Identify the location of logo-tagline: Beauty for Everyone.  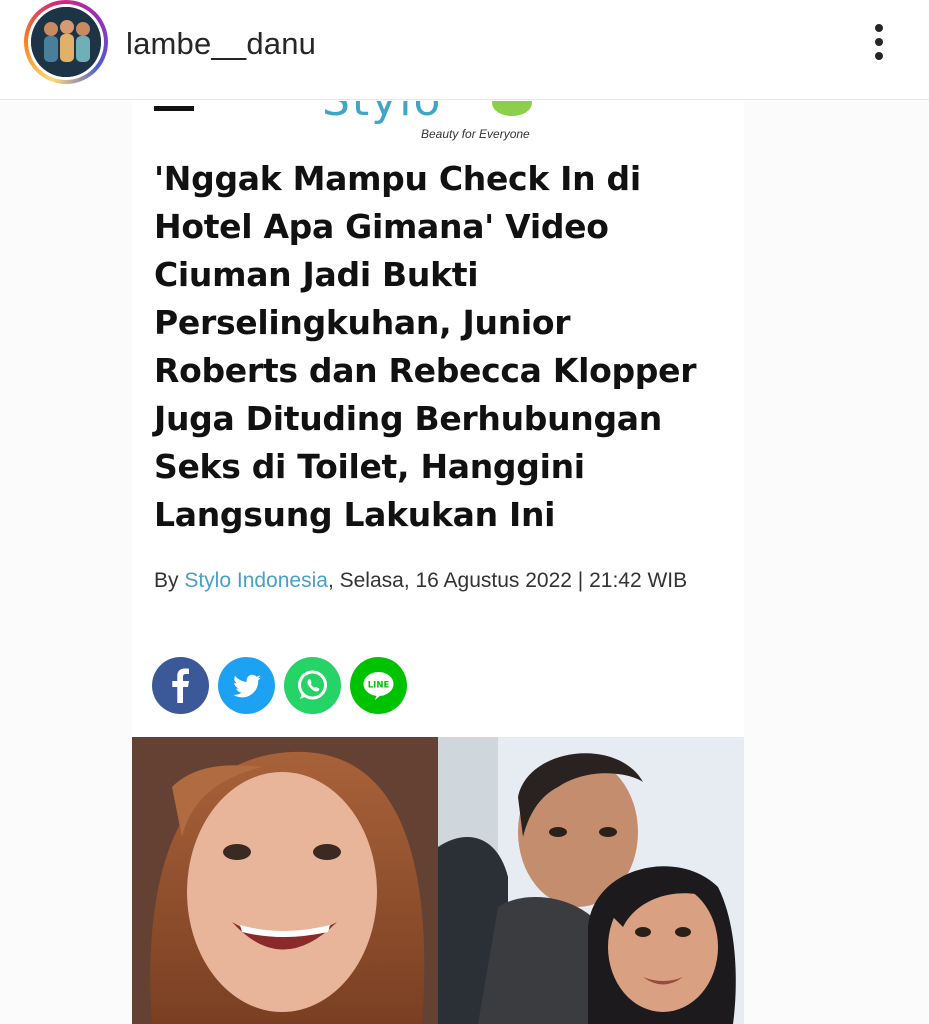
(475, 134).